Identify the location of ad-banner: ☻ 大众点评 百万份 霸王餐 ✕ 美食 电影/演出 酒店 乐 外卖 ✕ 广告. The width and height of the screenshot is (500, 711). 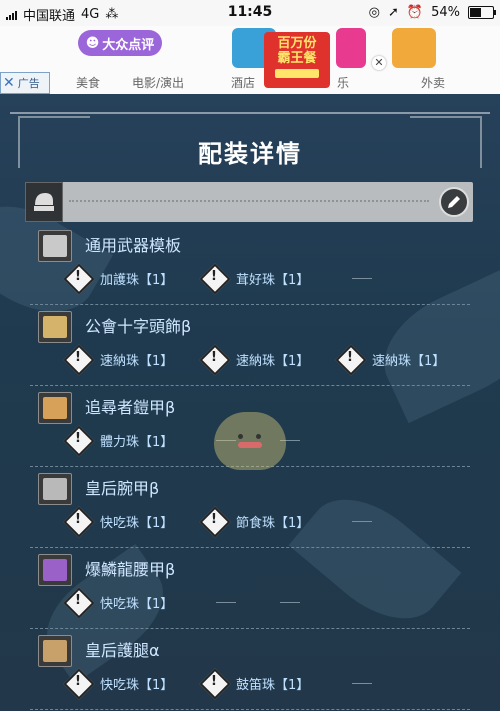
(250, 60).